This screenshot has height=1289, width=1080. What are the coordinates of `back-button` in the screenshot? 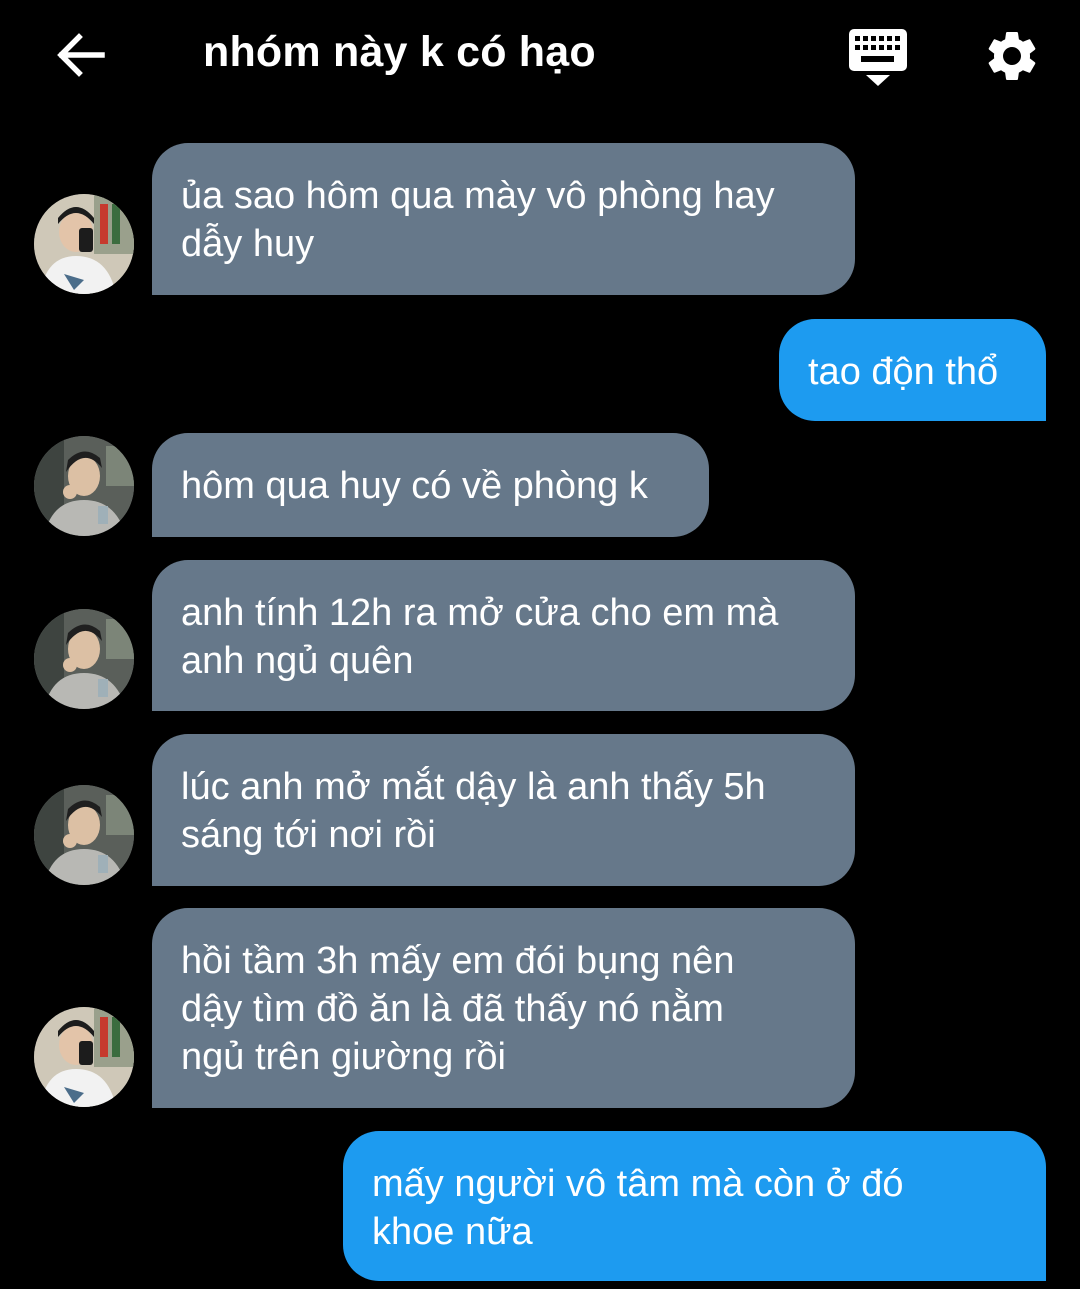 It's located at (80, 55).